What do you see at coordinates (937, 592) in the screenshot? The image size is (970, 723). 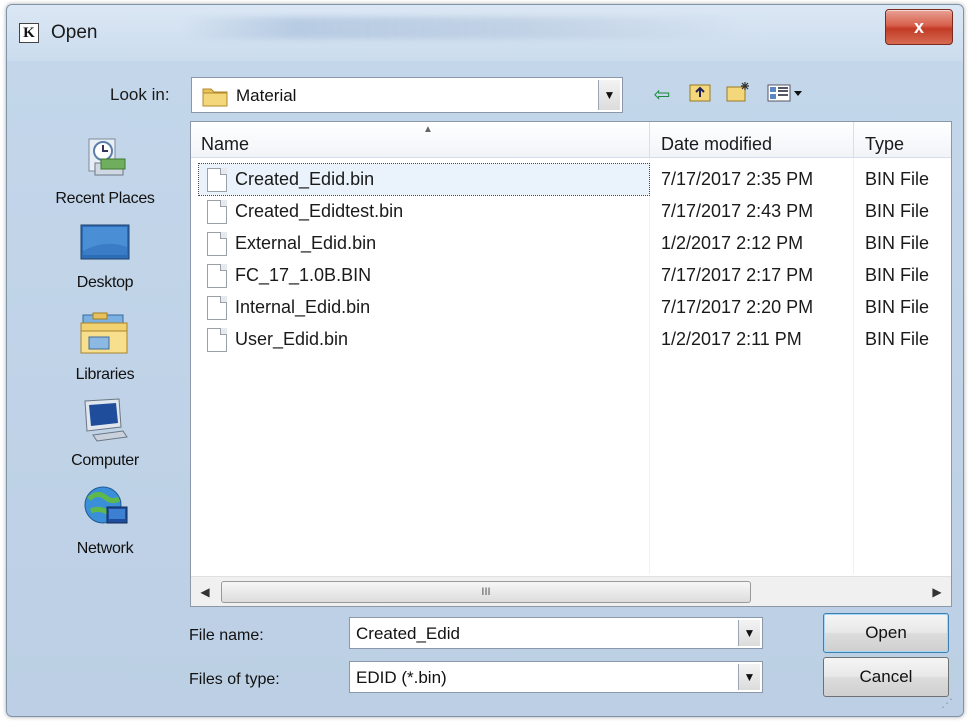 I see `scroll-right-icon: ▶` at bounding box center [937, 592].